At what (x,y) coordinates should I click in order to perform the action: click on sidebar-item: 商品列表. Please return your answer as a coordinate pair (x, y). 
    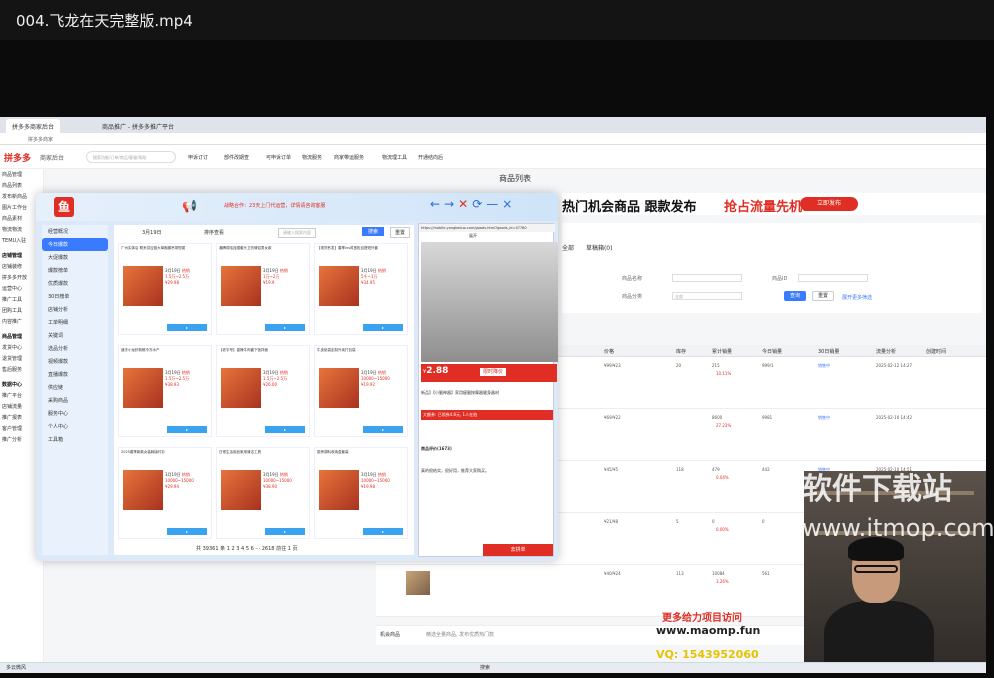
    Looking at the image, I should click on (21, 185).